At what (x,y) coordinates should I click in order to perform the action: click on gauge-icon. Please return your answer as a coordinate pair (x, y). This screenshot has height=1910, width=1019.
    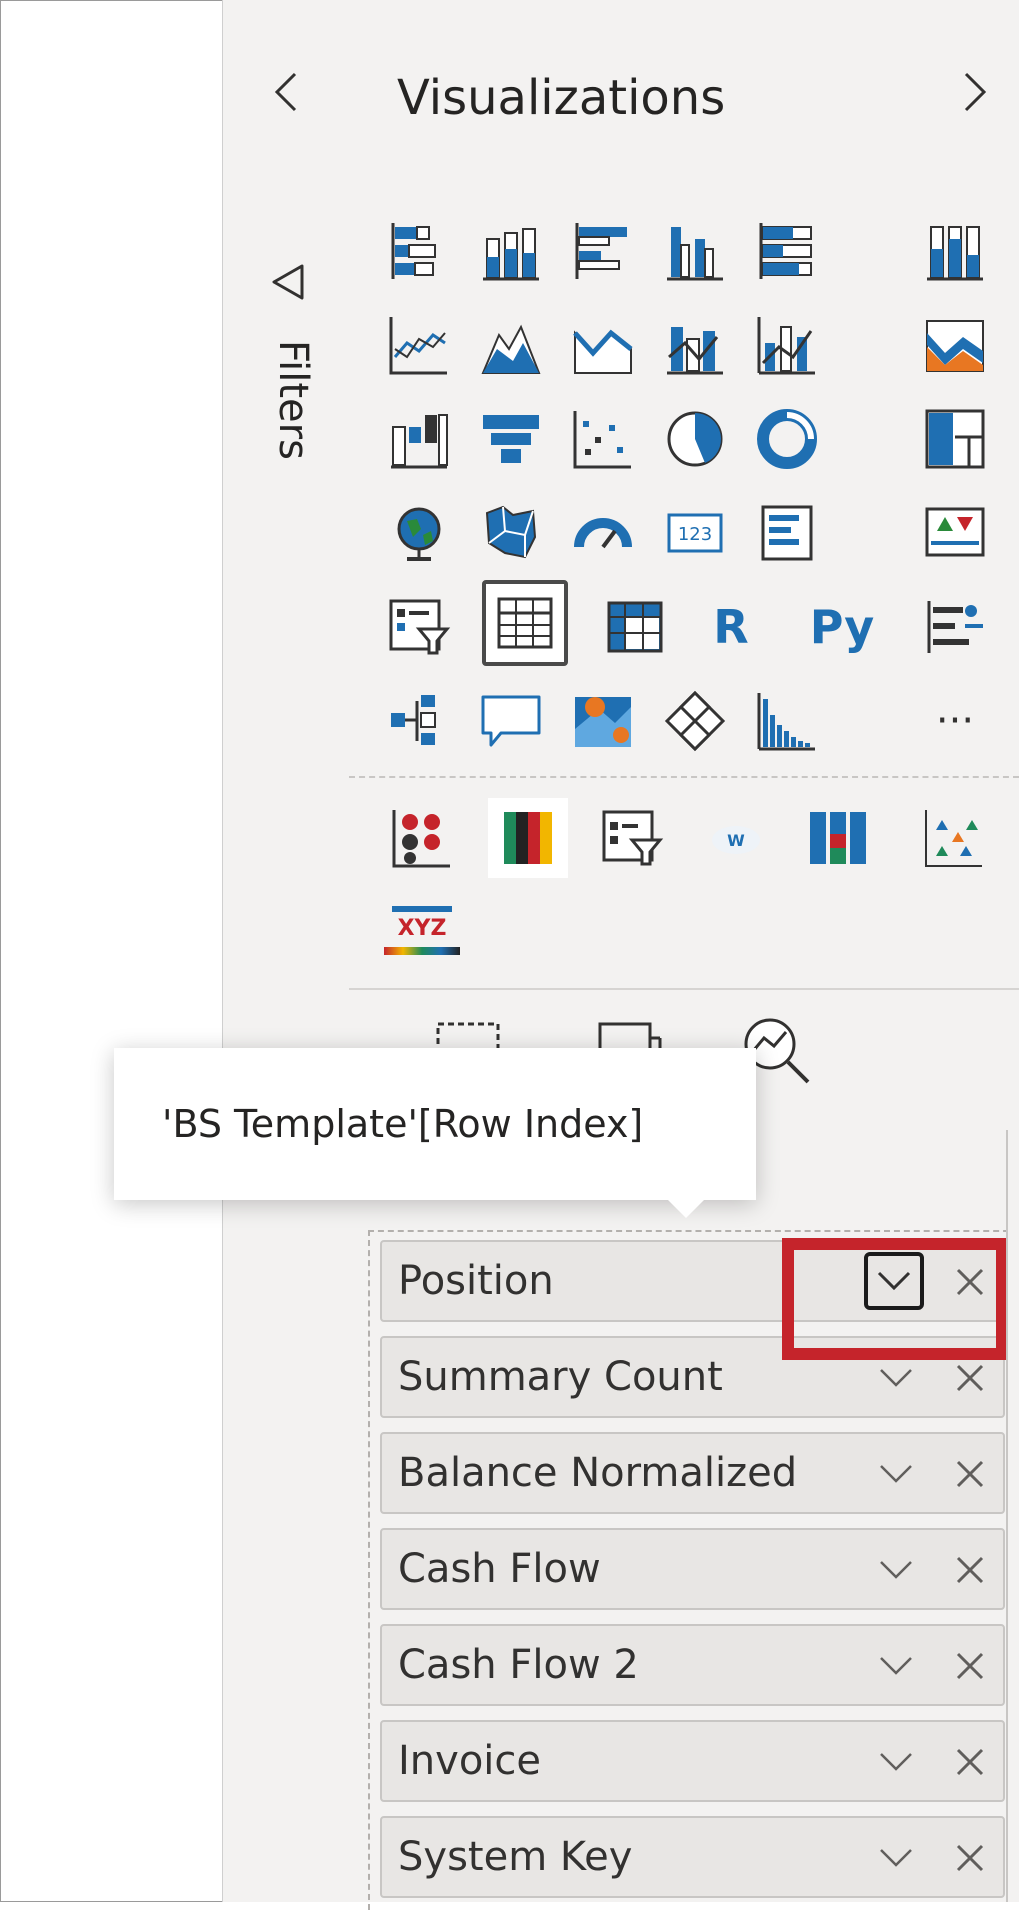
    Looking at the image, I should click on (603, 533).